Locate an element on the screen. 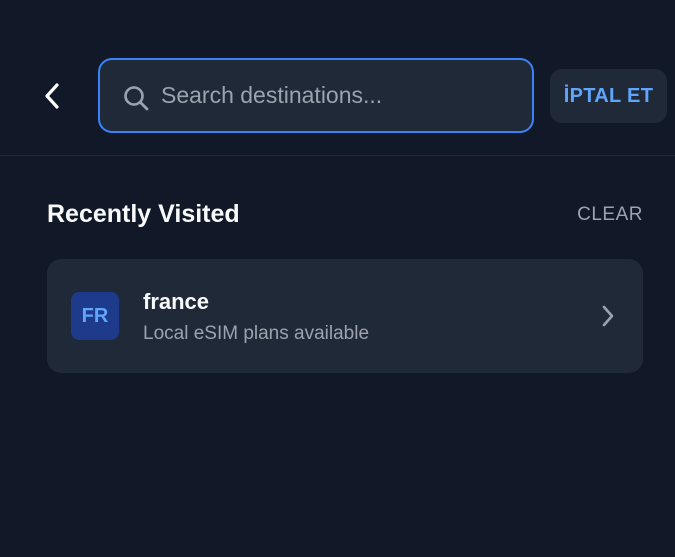 The image size is (675, 557). cancel-button: İPTAL ET is located at coordinates (608, 96).